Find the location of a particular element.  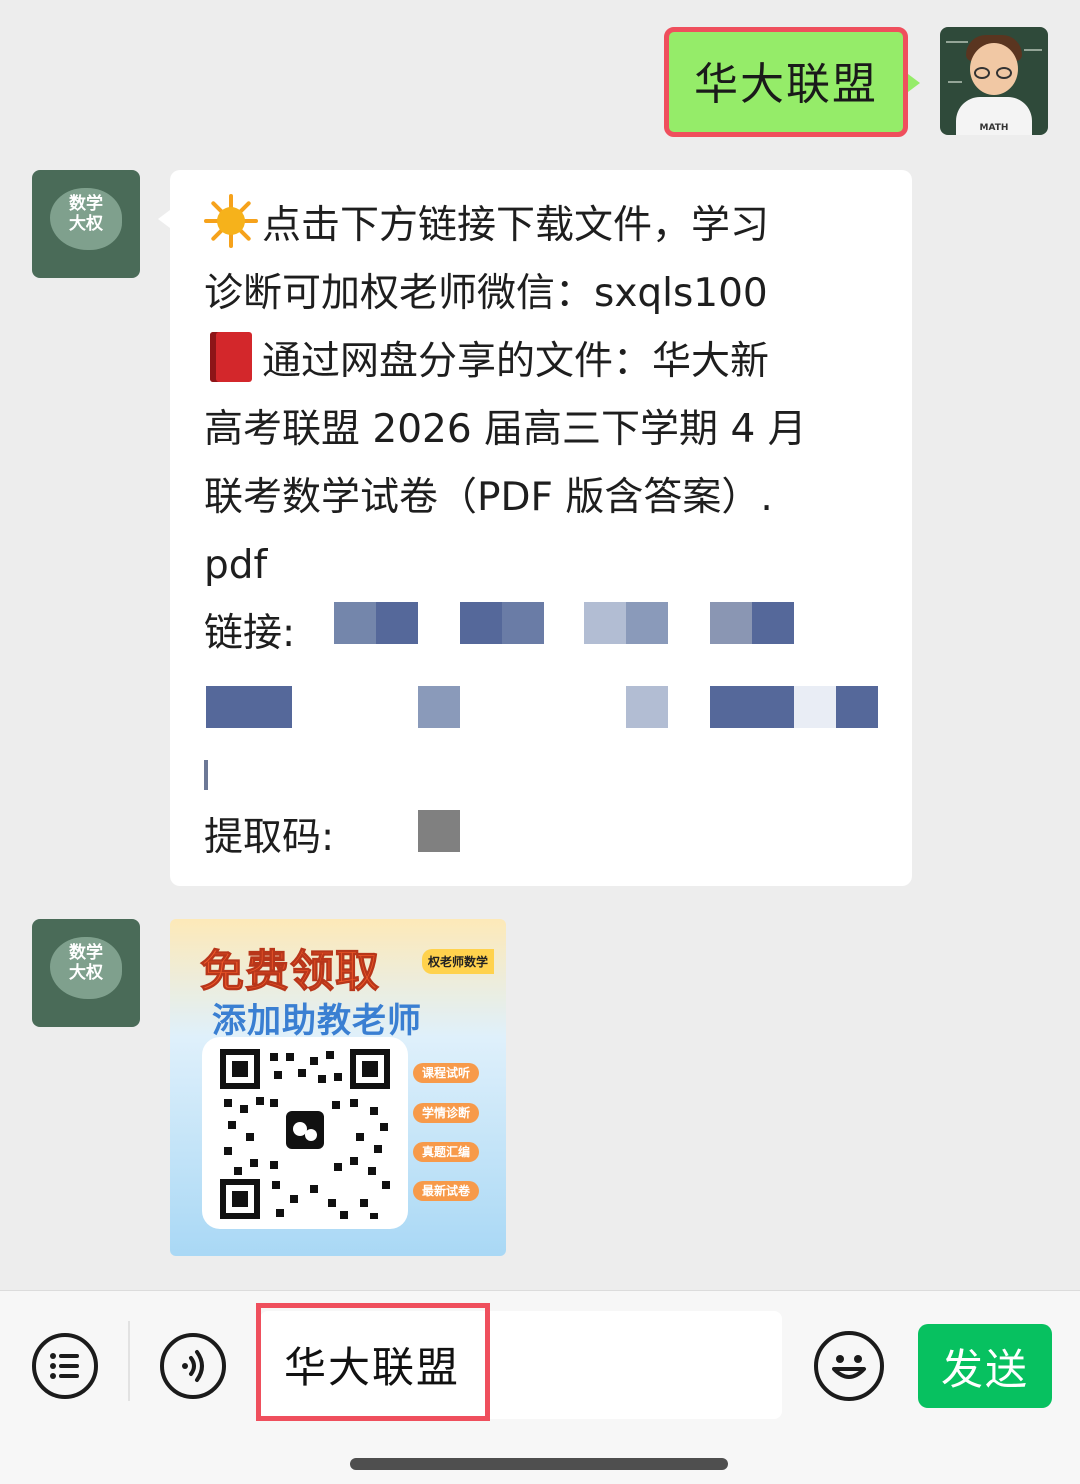

promo-tag: 学情诊断 is located at coordinates (446, 1113).